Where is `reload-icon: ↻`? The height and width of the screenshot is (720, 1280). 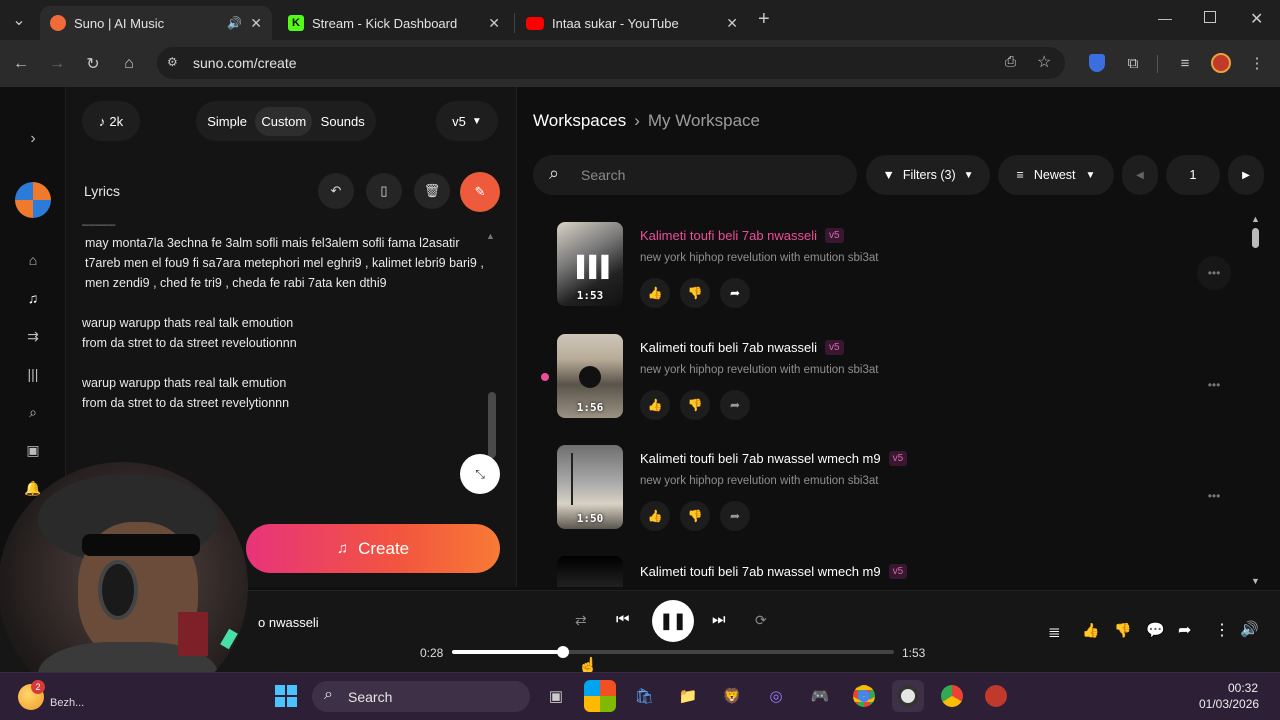
reload-icon: ↻ is located at coordinates (93, 64).